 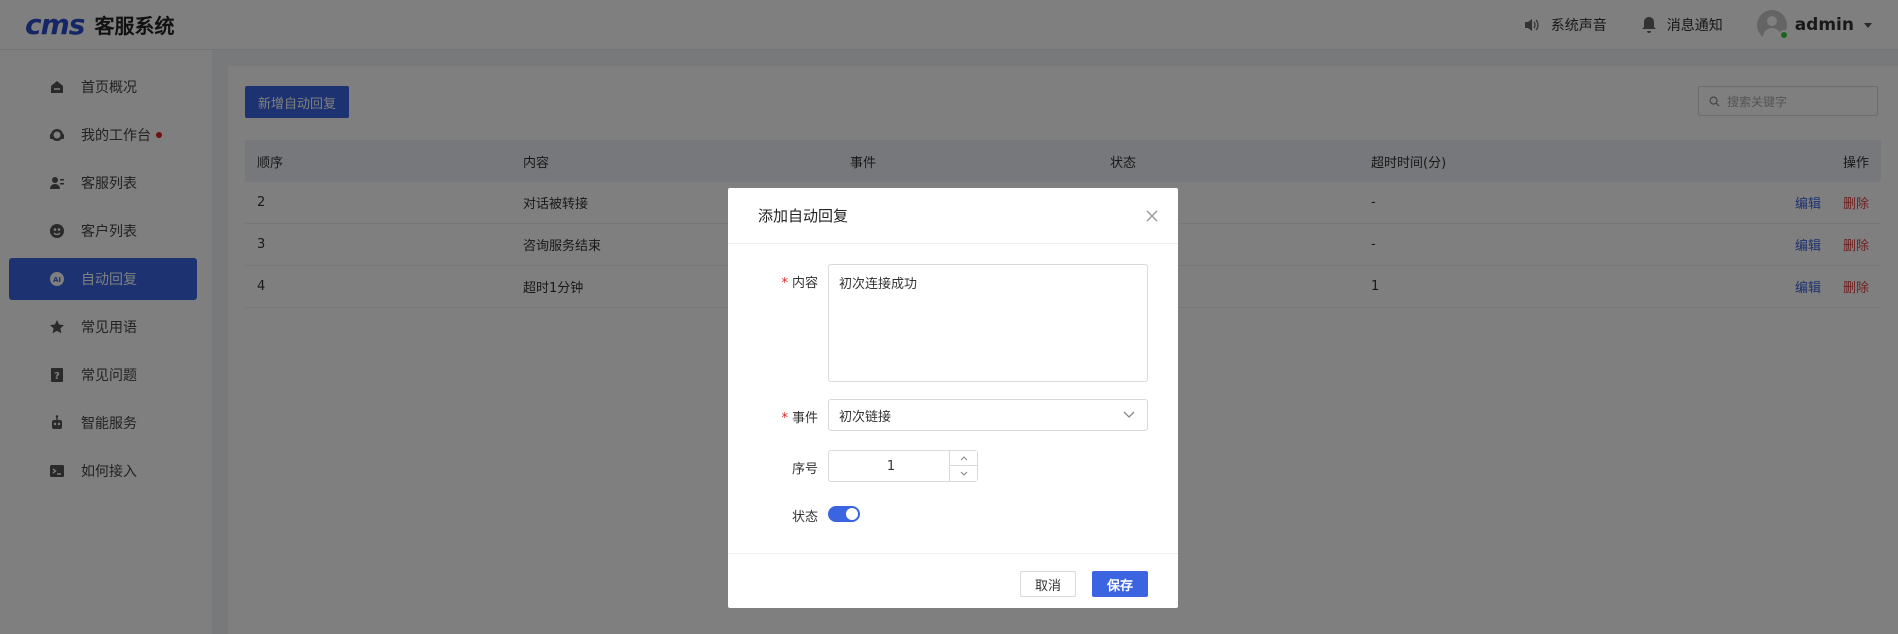 I want to click on dialog-header: 添加自动回复, so click(x=953, y=216).